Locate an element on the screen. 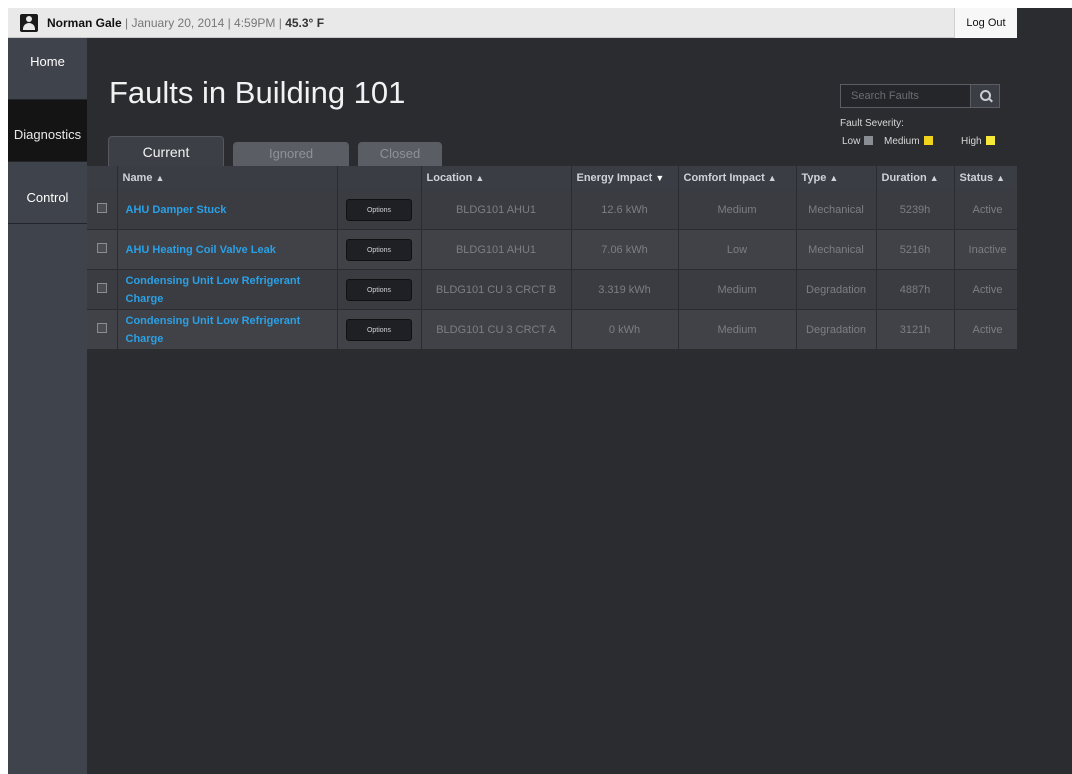 Image resolution: width=1072 pixels, height=774 pixels. tab-current: Current is located at coordinates (166, 151).